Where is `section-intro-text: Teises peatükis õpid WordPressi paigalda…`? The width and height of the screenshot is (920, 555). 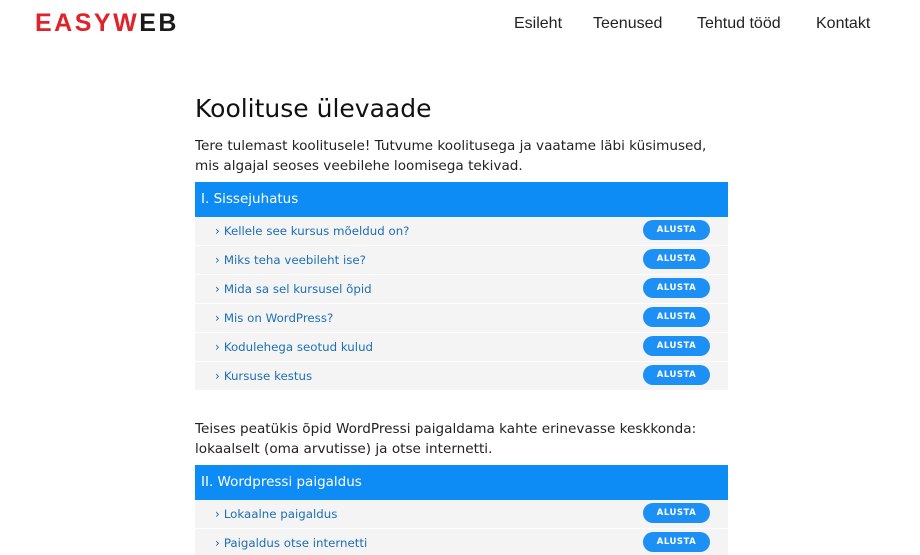 section-intro-text: Teises peatükis õpid WordPressi paigalda… is located at coordinates (446, 439).